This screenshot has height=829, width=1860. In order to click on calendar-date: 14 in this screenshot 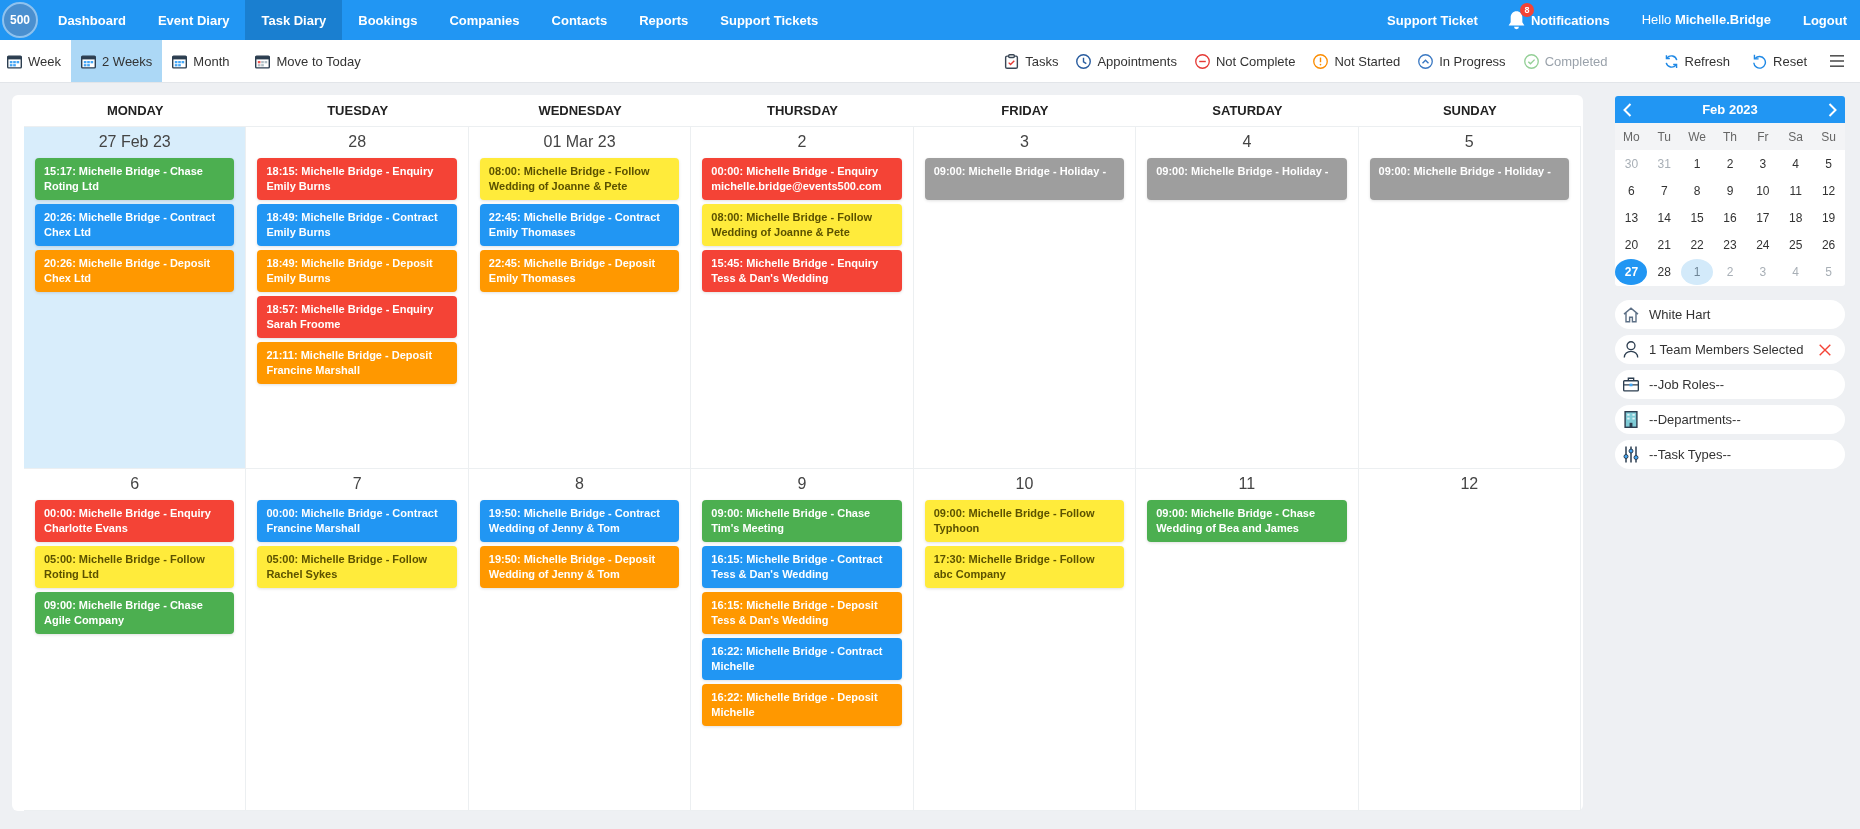, I will do `click(1664, 217)`.